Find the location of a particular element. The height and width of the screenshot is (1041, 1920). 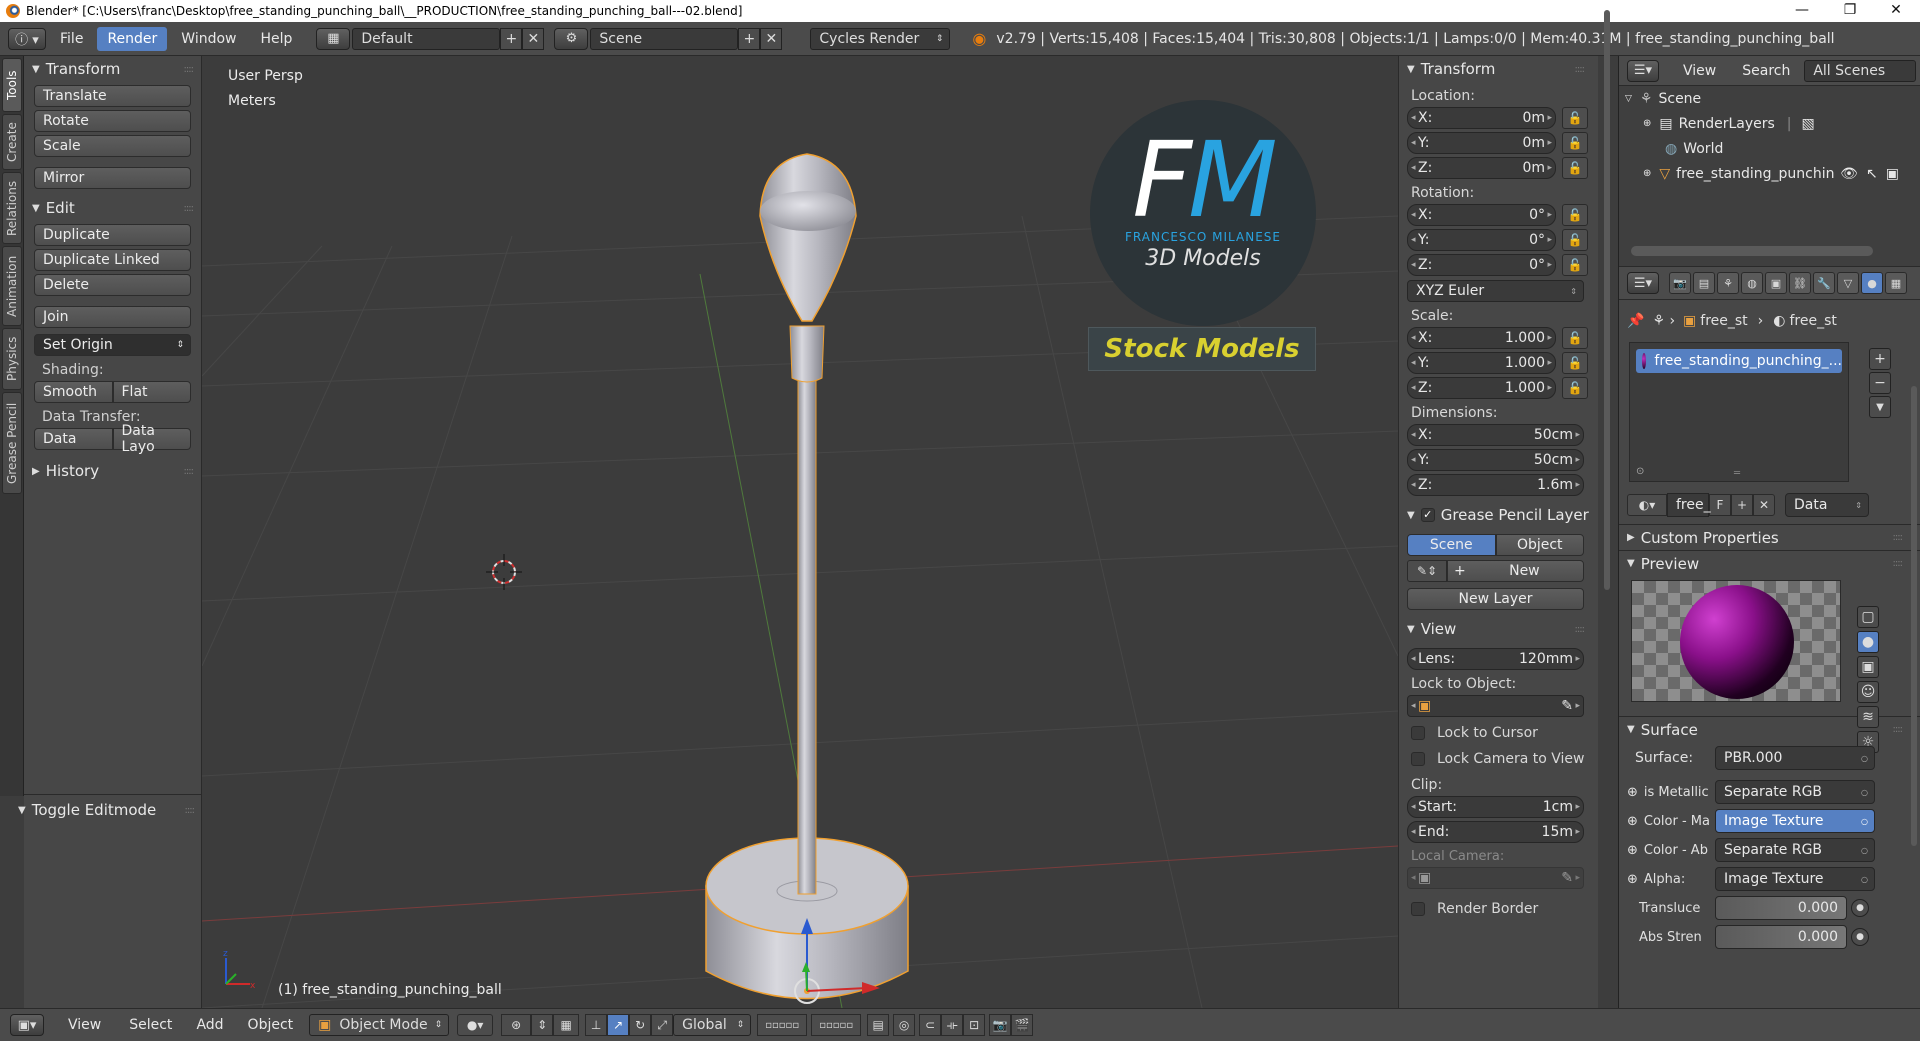

preview-sphere-icon: ● is located at coordinates (1868, 642).